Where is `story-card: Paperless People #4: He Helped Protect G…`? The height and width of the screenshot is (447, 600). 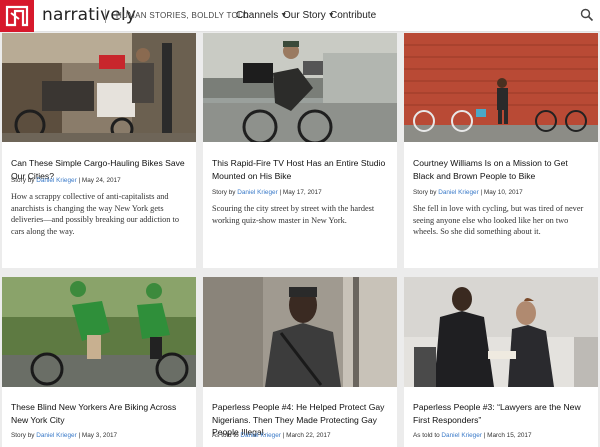
story-card: Paperless People #4: He Helped Protect G… is located at coordinates (300, 362).